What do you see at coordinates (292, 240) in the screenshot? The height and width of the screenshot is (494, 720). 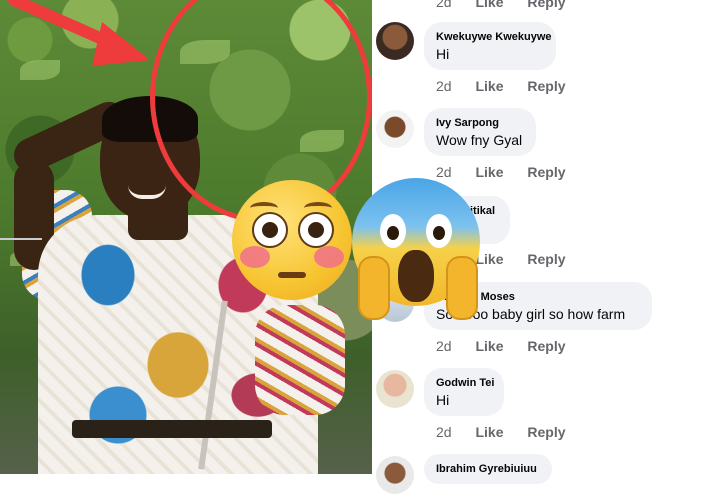 I see `flushed-face-emoji` at bounding box center [292, 240].